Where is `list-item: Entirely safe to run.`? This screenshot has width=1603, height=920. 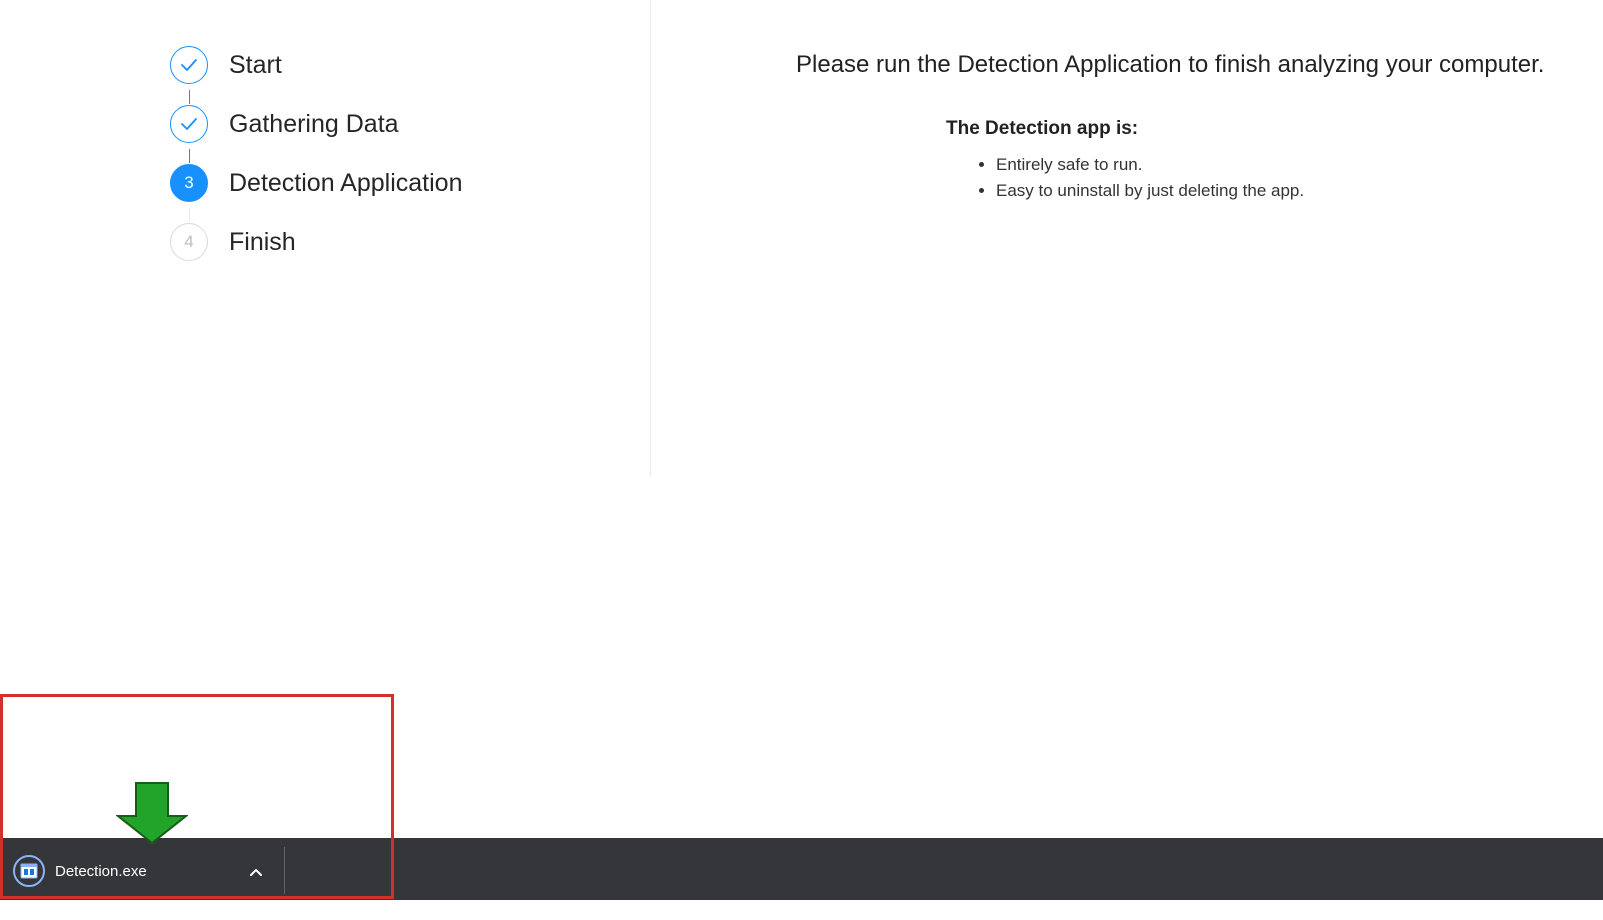
list-item: Entirely safe to run. is located at coordinates (1150, 165).